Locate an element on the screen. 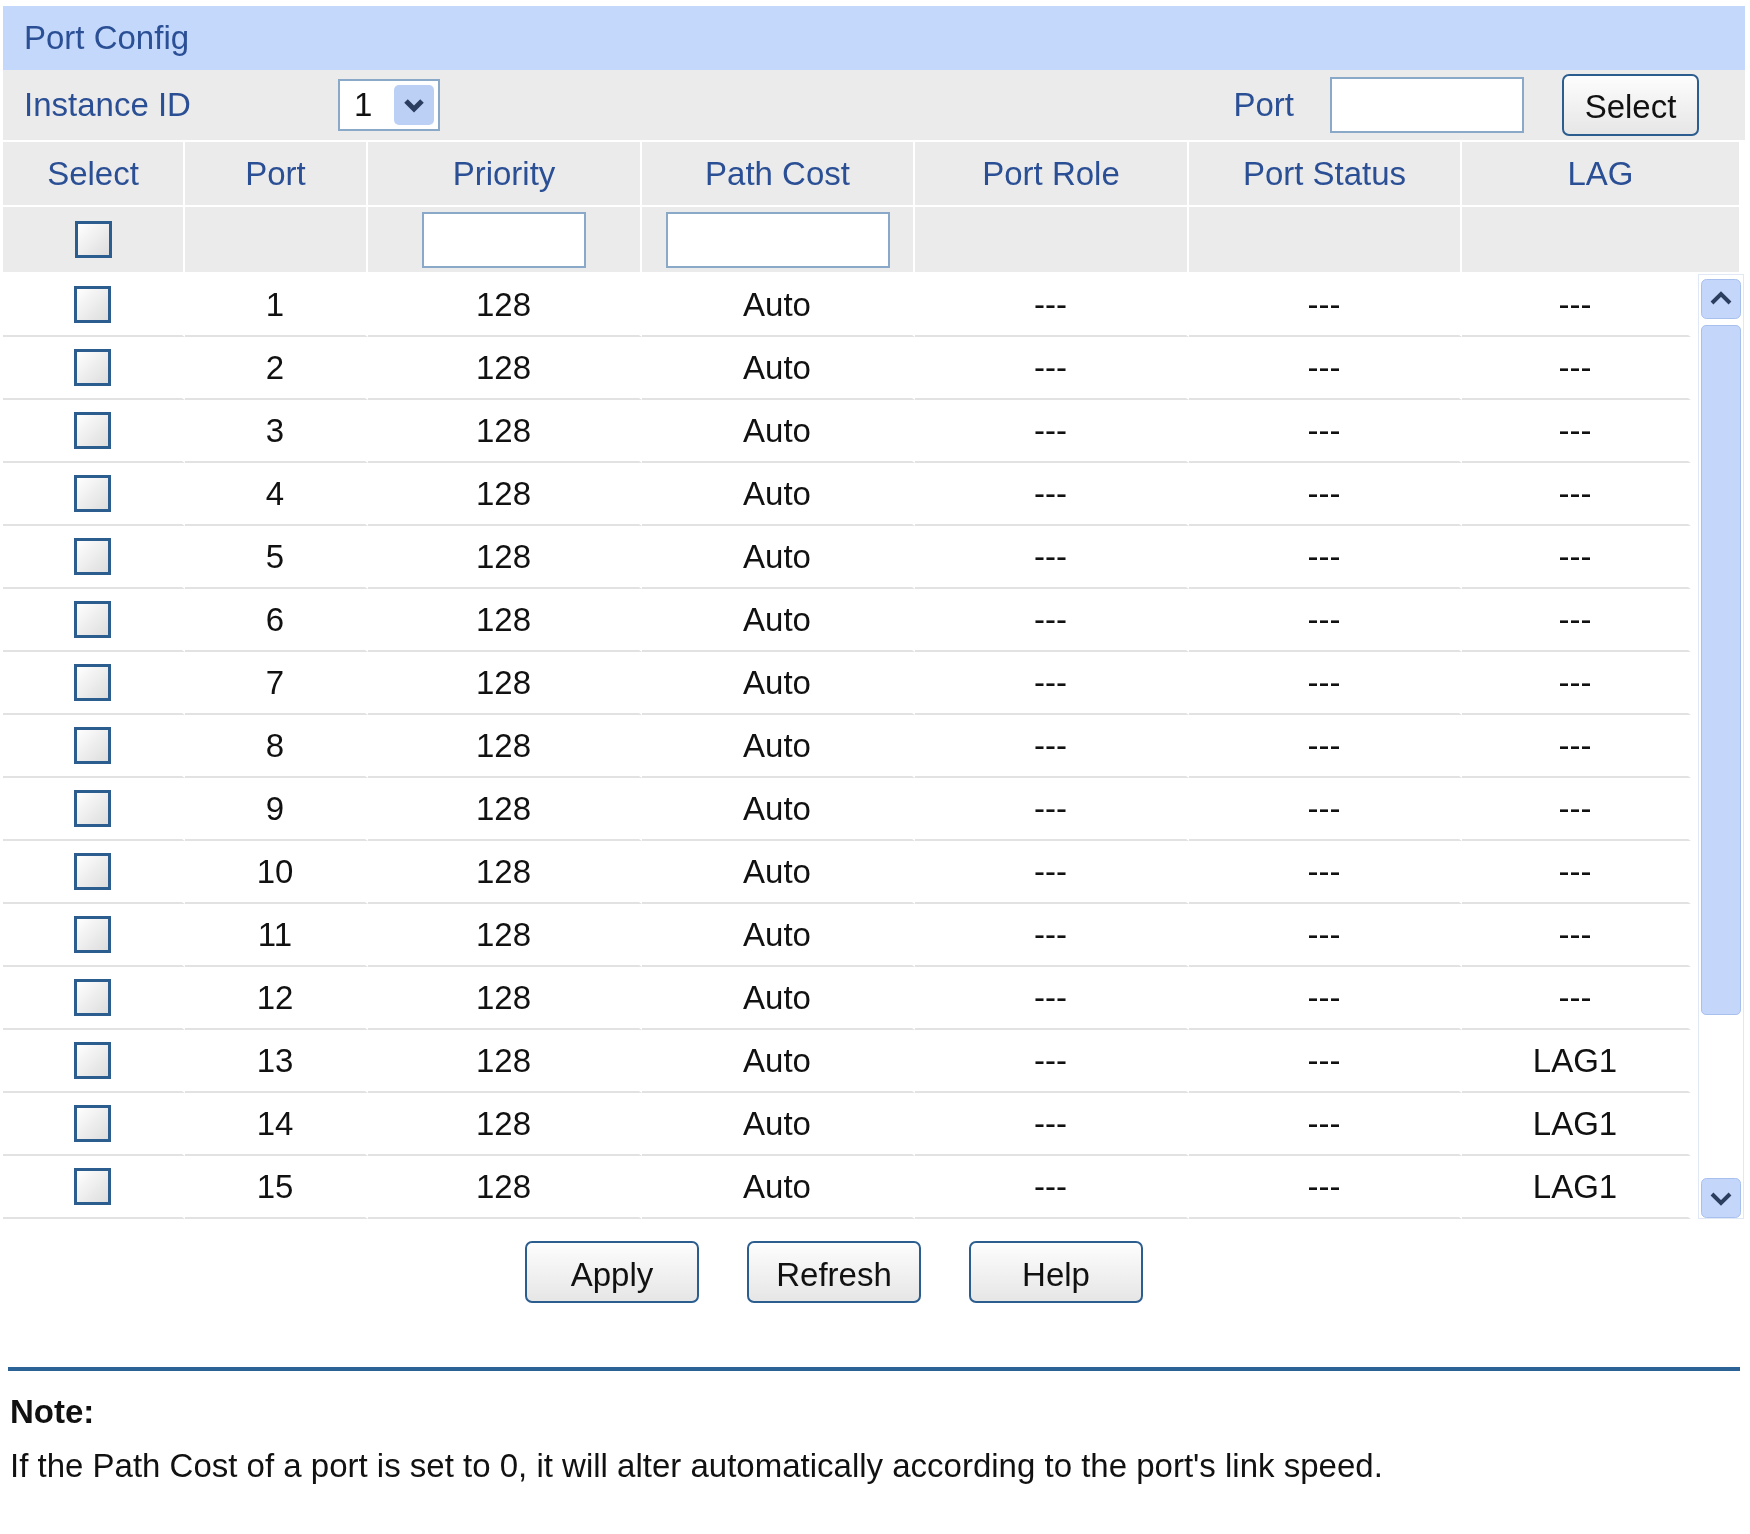  column-header: LAG is located at coordinates (1601, 174).